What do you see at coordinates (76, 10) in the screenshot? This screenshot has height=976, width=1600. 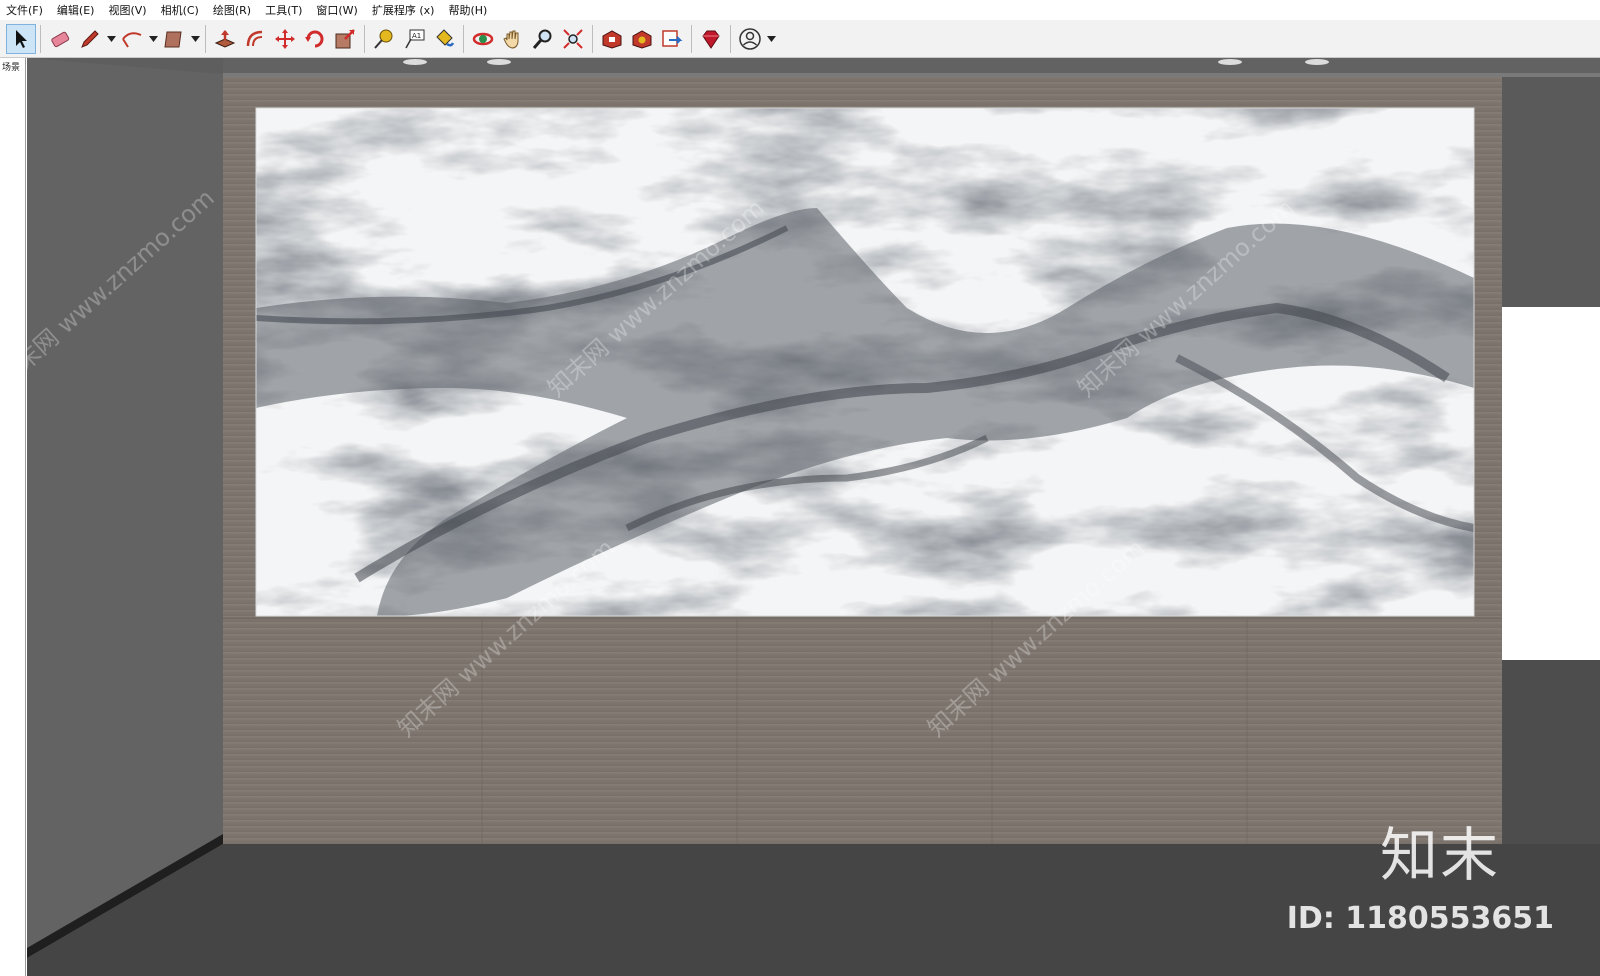 I see `menu-edit: 编辑(E)` at bounding box center [76, 10].